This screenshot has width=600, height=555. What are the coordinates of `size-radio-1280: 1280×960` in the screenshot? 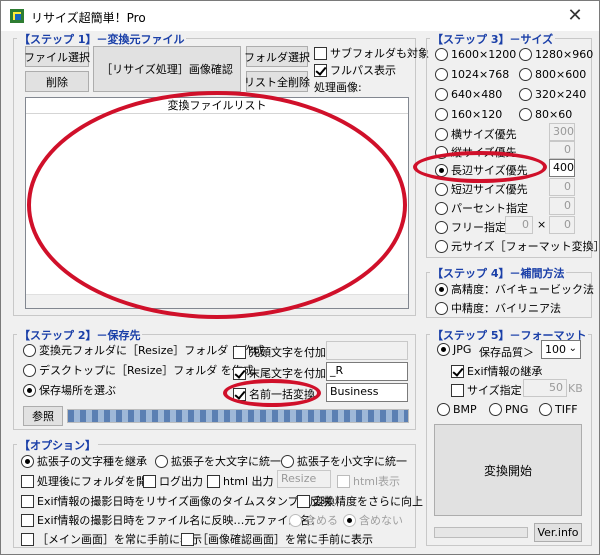 It's located at (556, 54).